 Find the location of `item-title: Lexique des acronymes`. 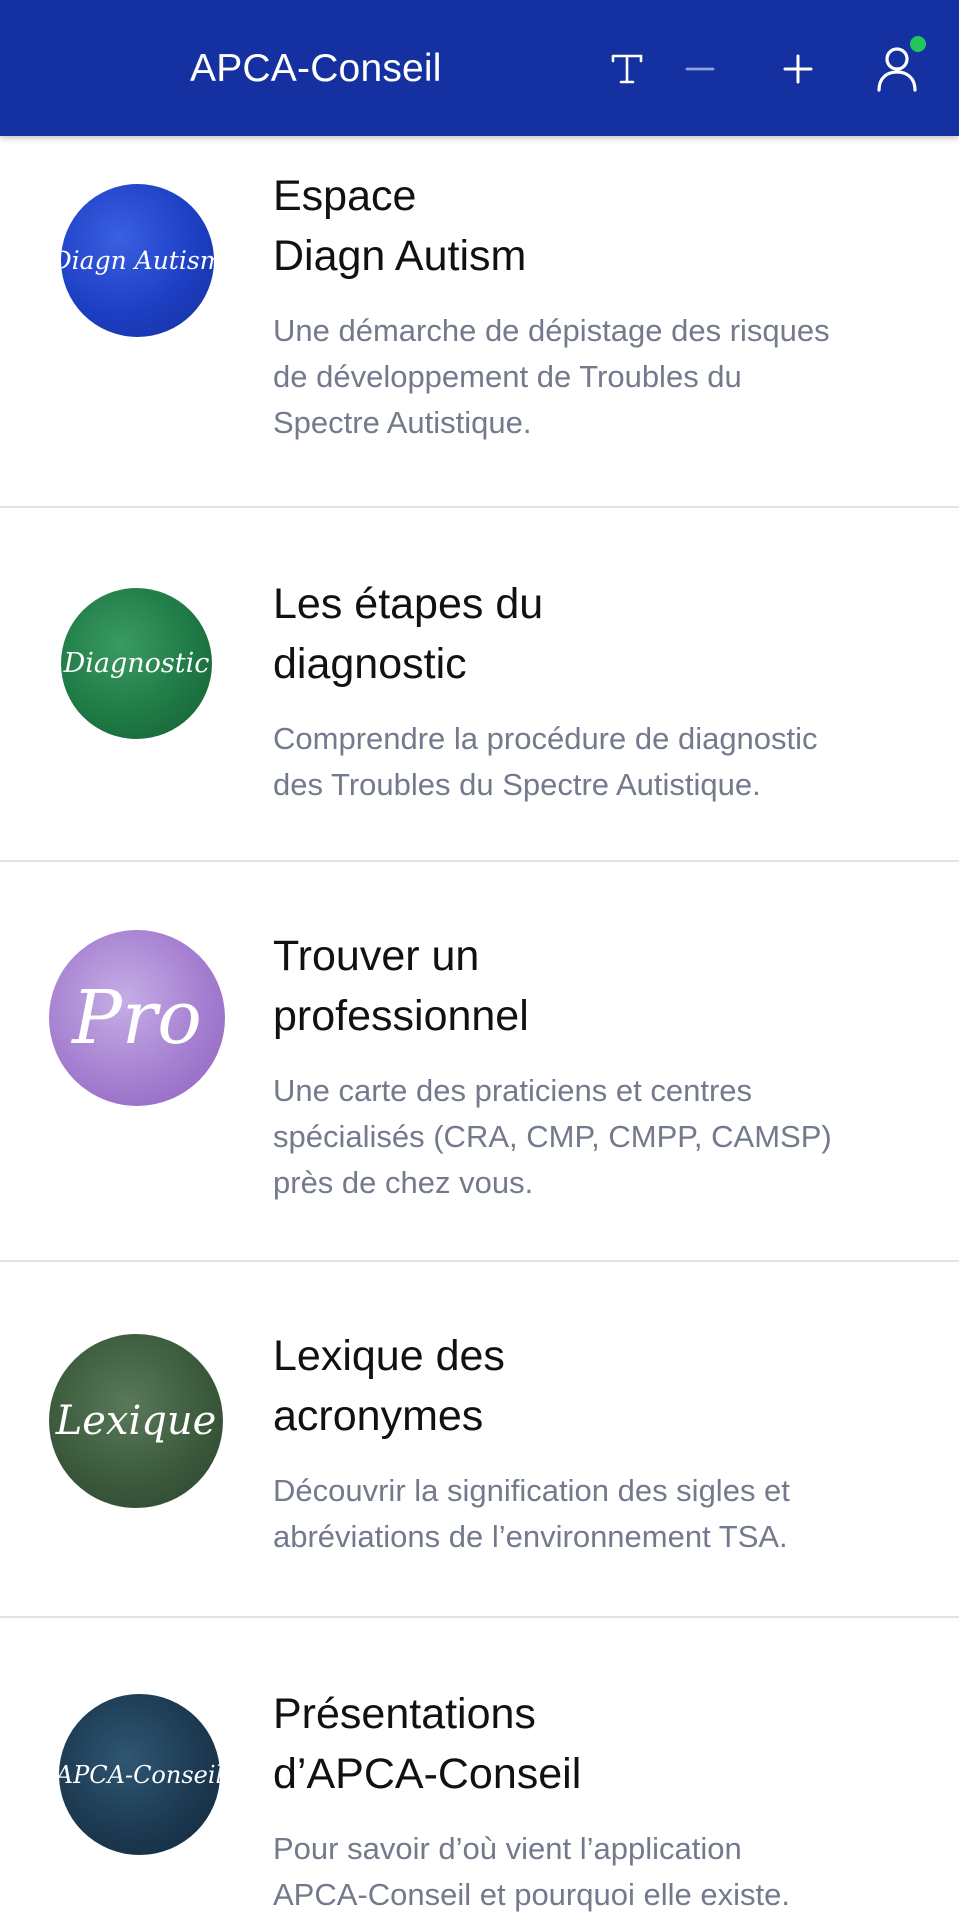

item-title: Lexique des acronymes is located at coordinates (389, 1386).